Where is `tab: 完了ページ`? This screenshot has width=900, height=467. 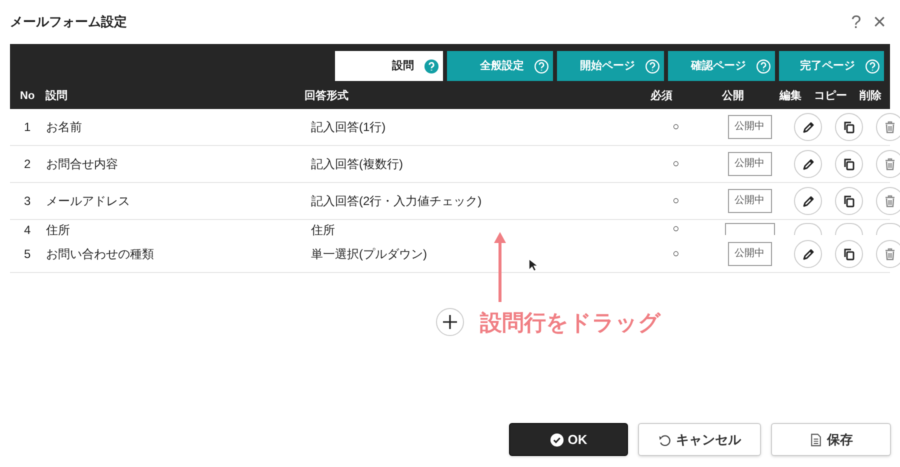 tab: 完了ページ is located at coordinates (831, 66).